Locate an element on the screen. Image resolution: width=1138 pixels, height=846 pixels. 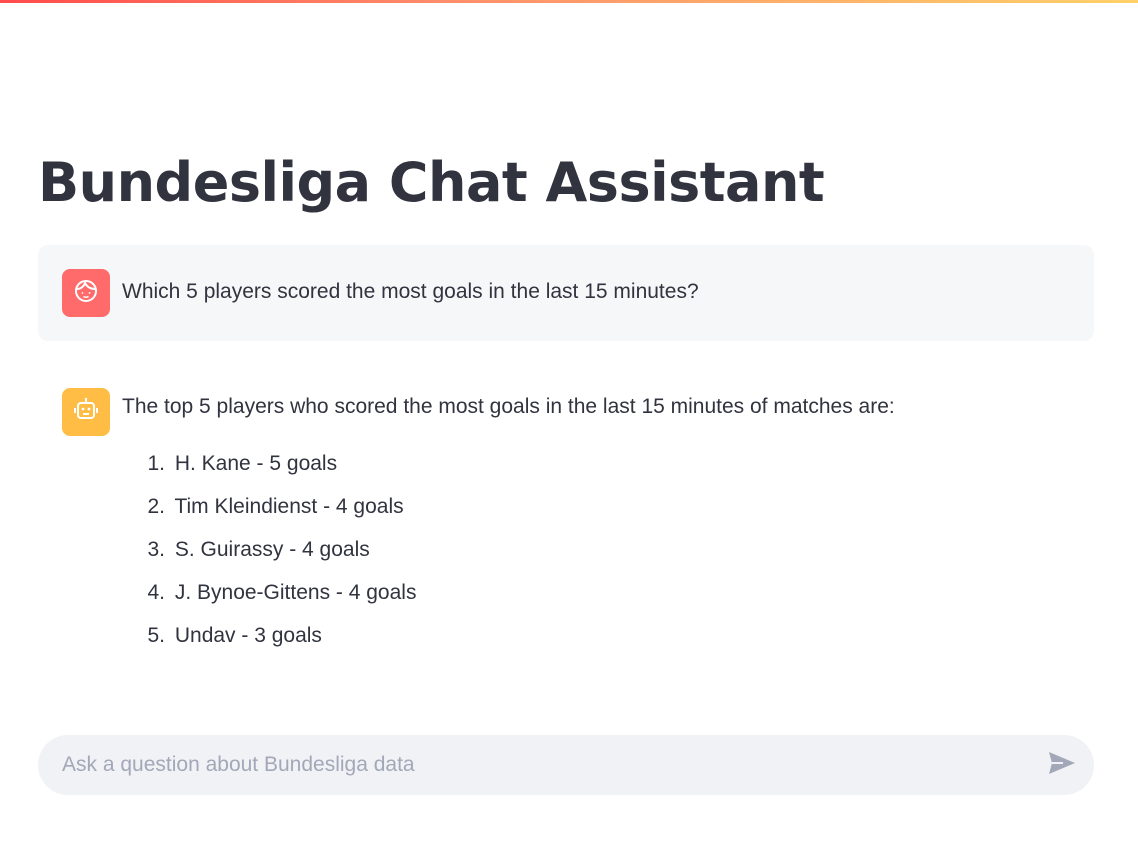
header-accent-bar is located at coordinates (569, 1).